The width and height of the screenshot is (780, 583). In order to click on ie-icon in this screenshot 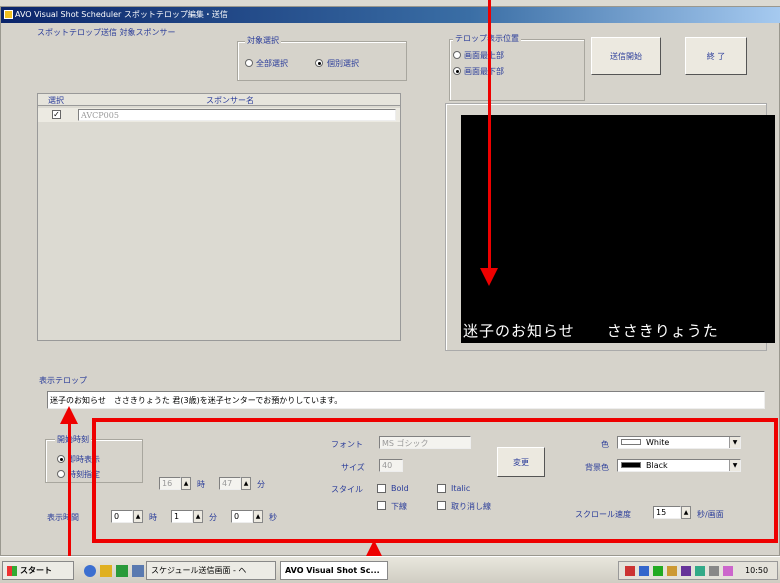, I will do `click(90, 570)`.